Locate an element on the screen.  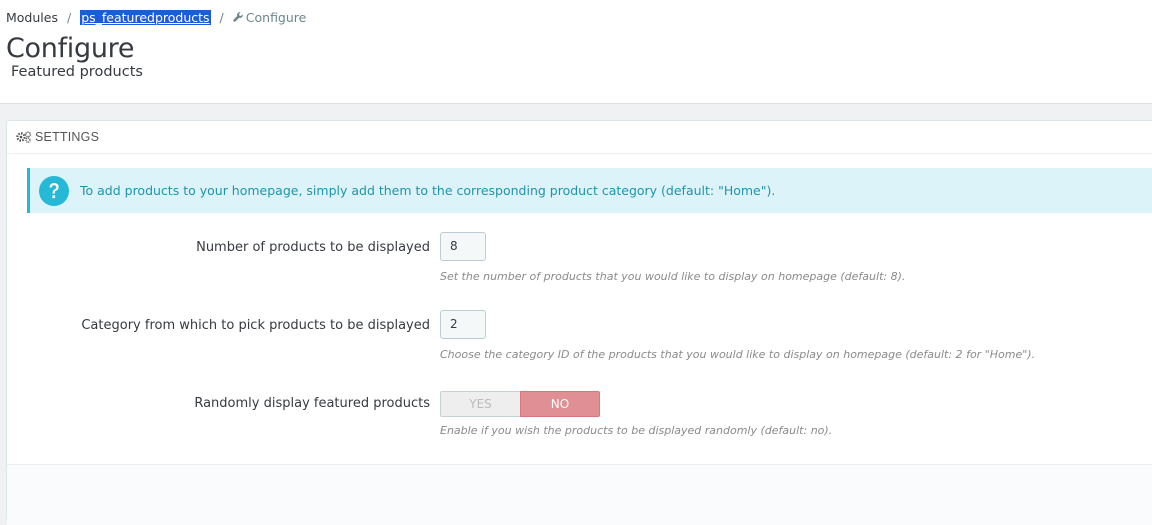
wrench-icon is located at coordinates (237, 17).